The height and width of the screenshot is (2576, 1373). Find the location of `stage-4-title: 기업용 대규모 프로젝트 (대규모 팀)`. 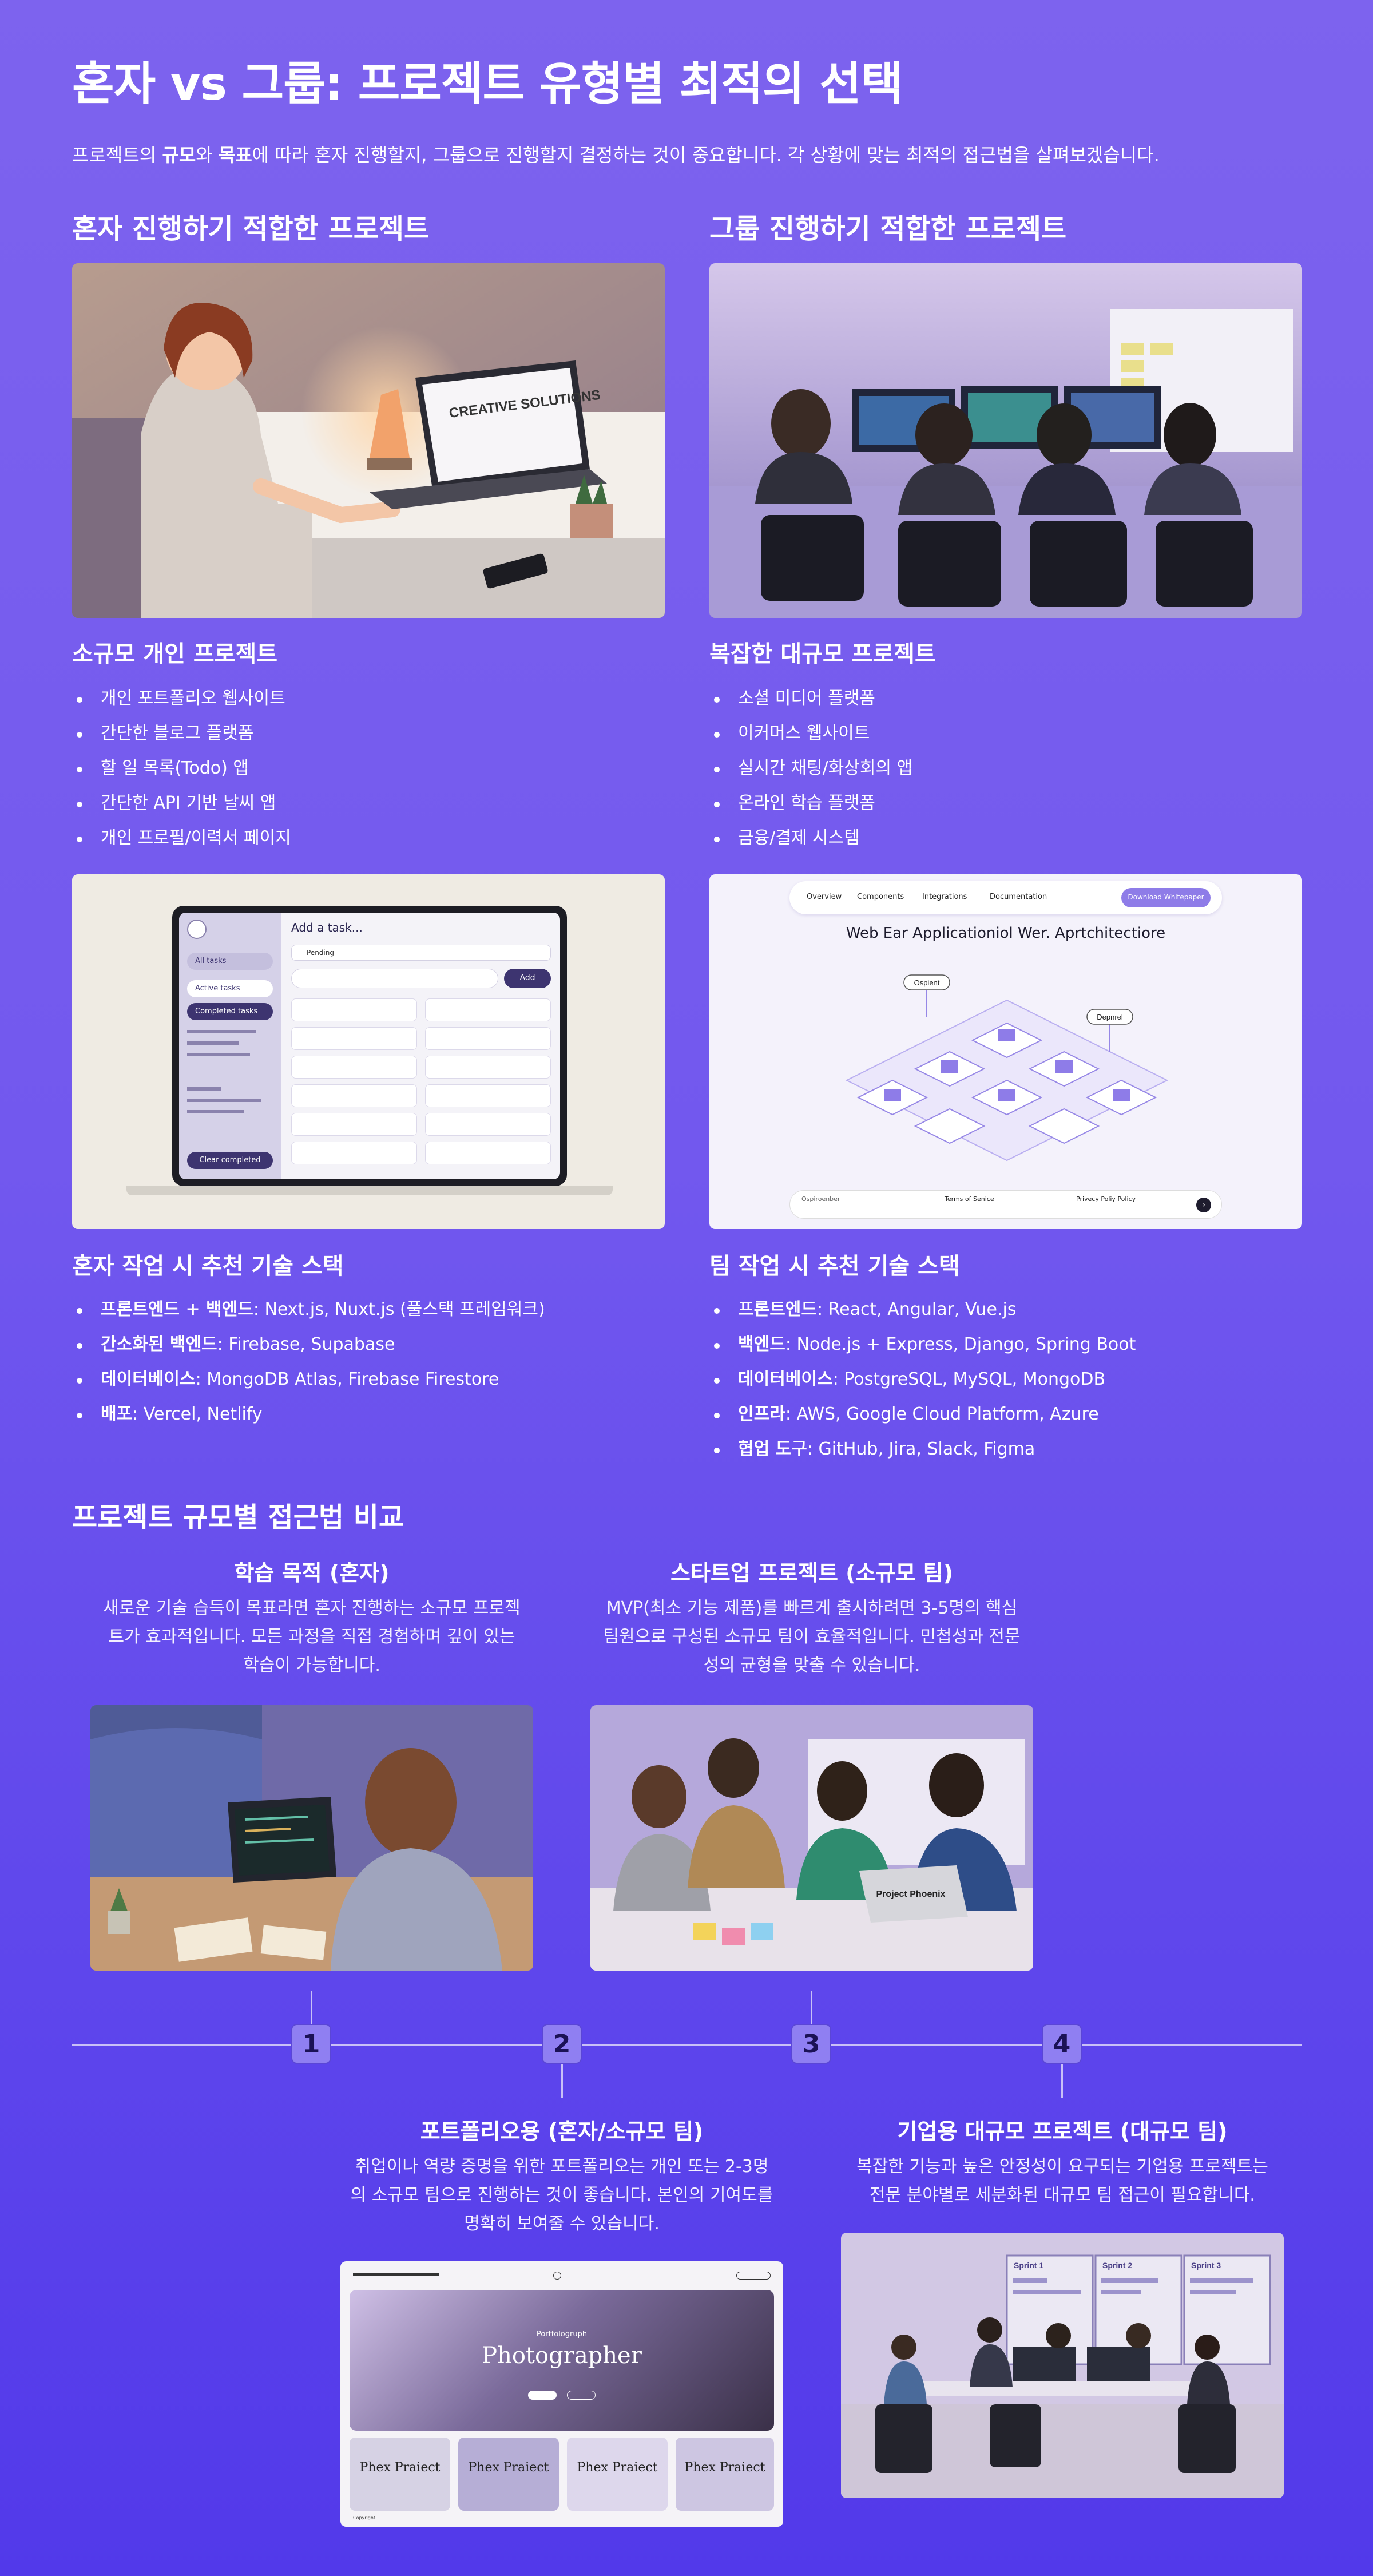

stage-4-title: 기업용 대규모 프로젝트 (대규모 팀) is located at coordinates (1062, 2131).